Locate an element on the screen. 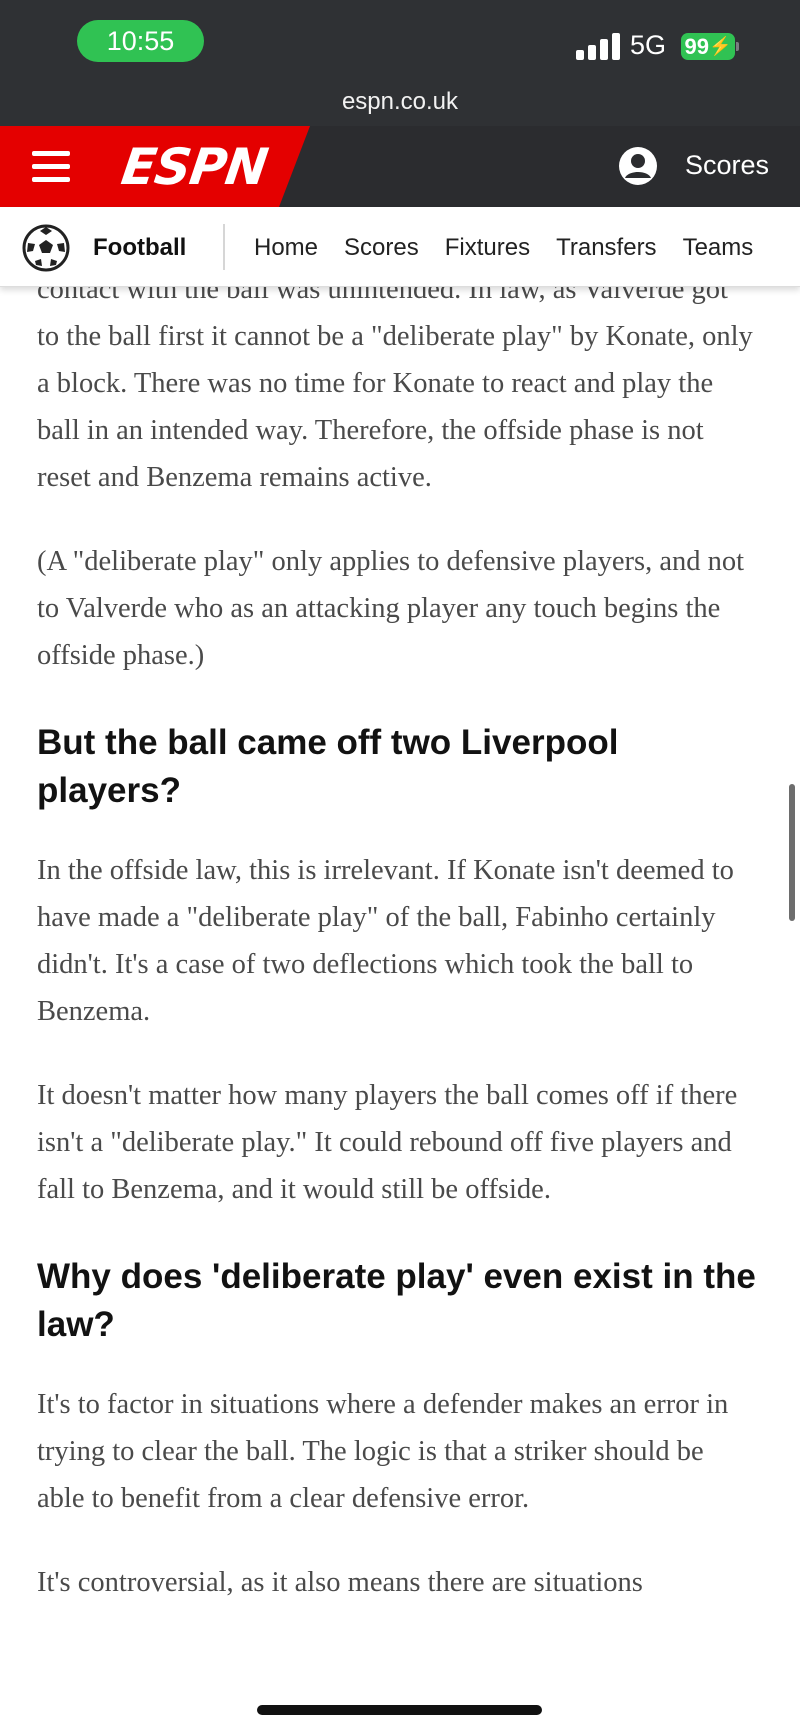  battery-cap is located at coordinates (737, 46).